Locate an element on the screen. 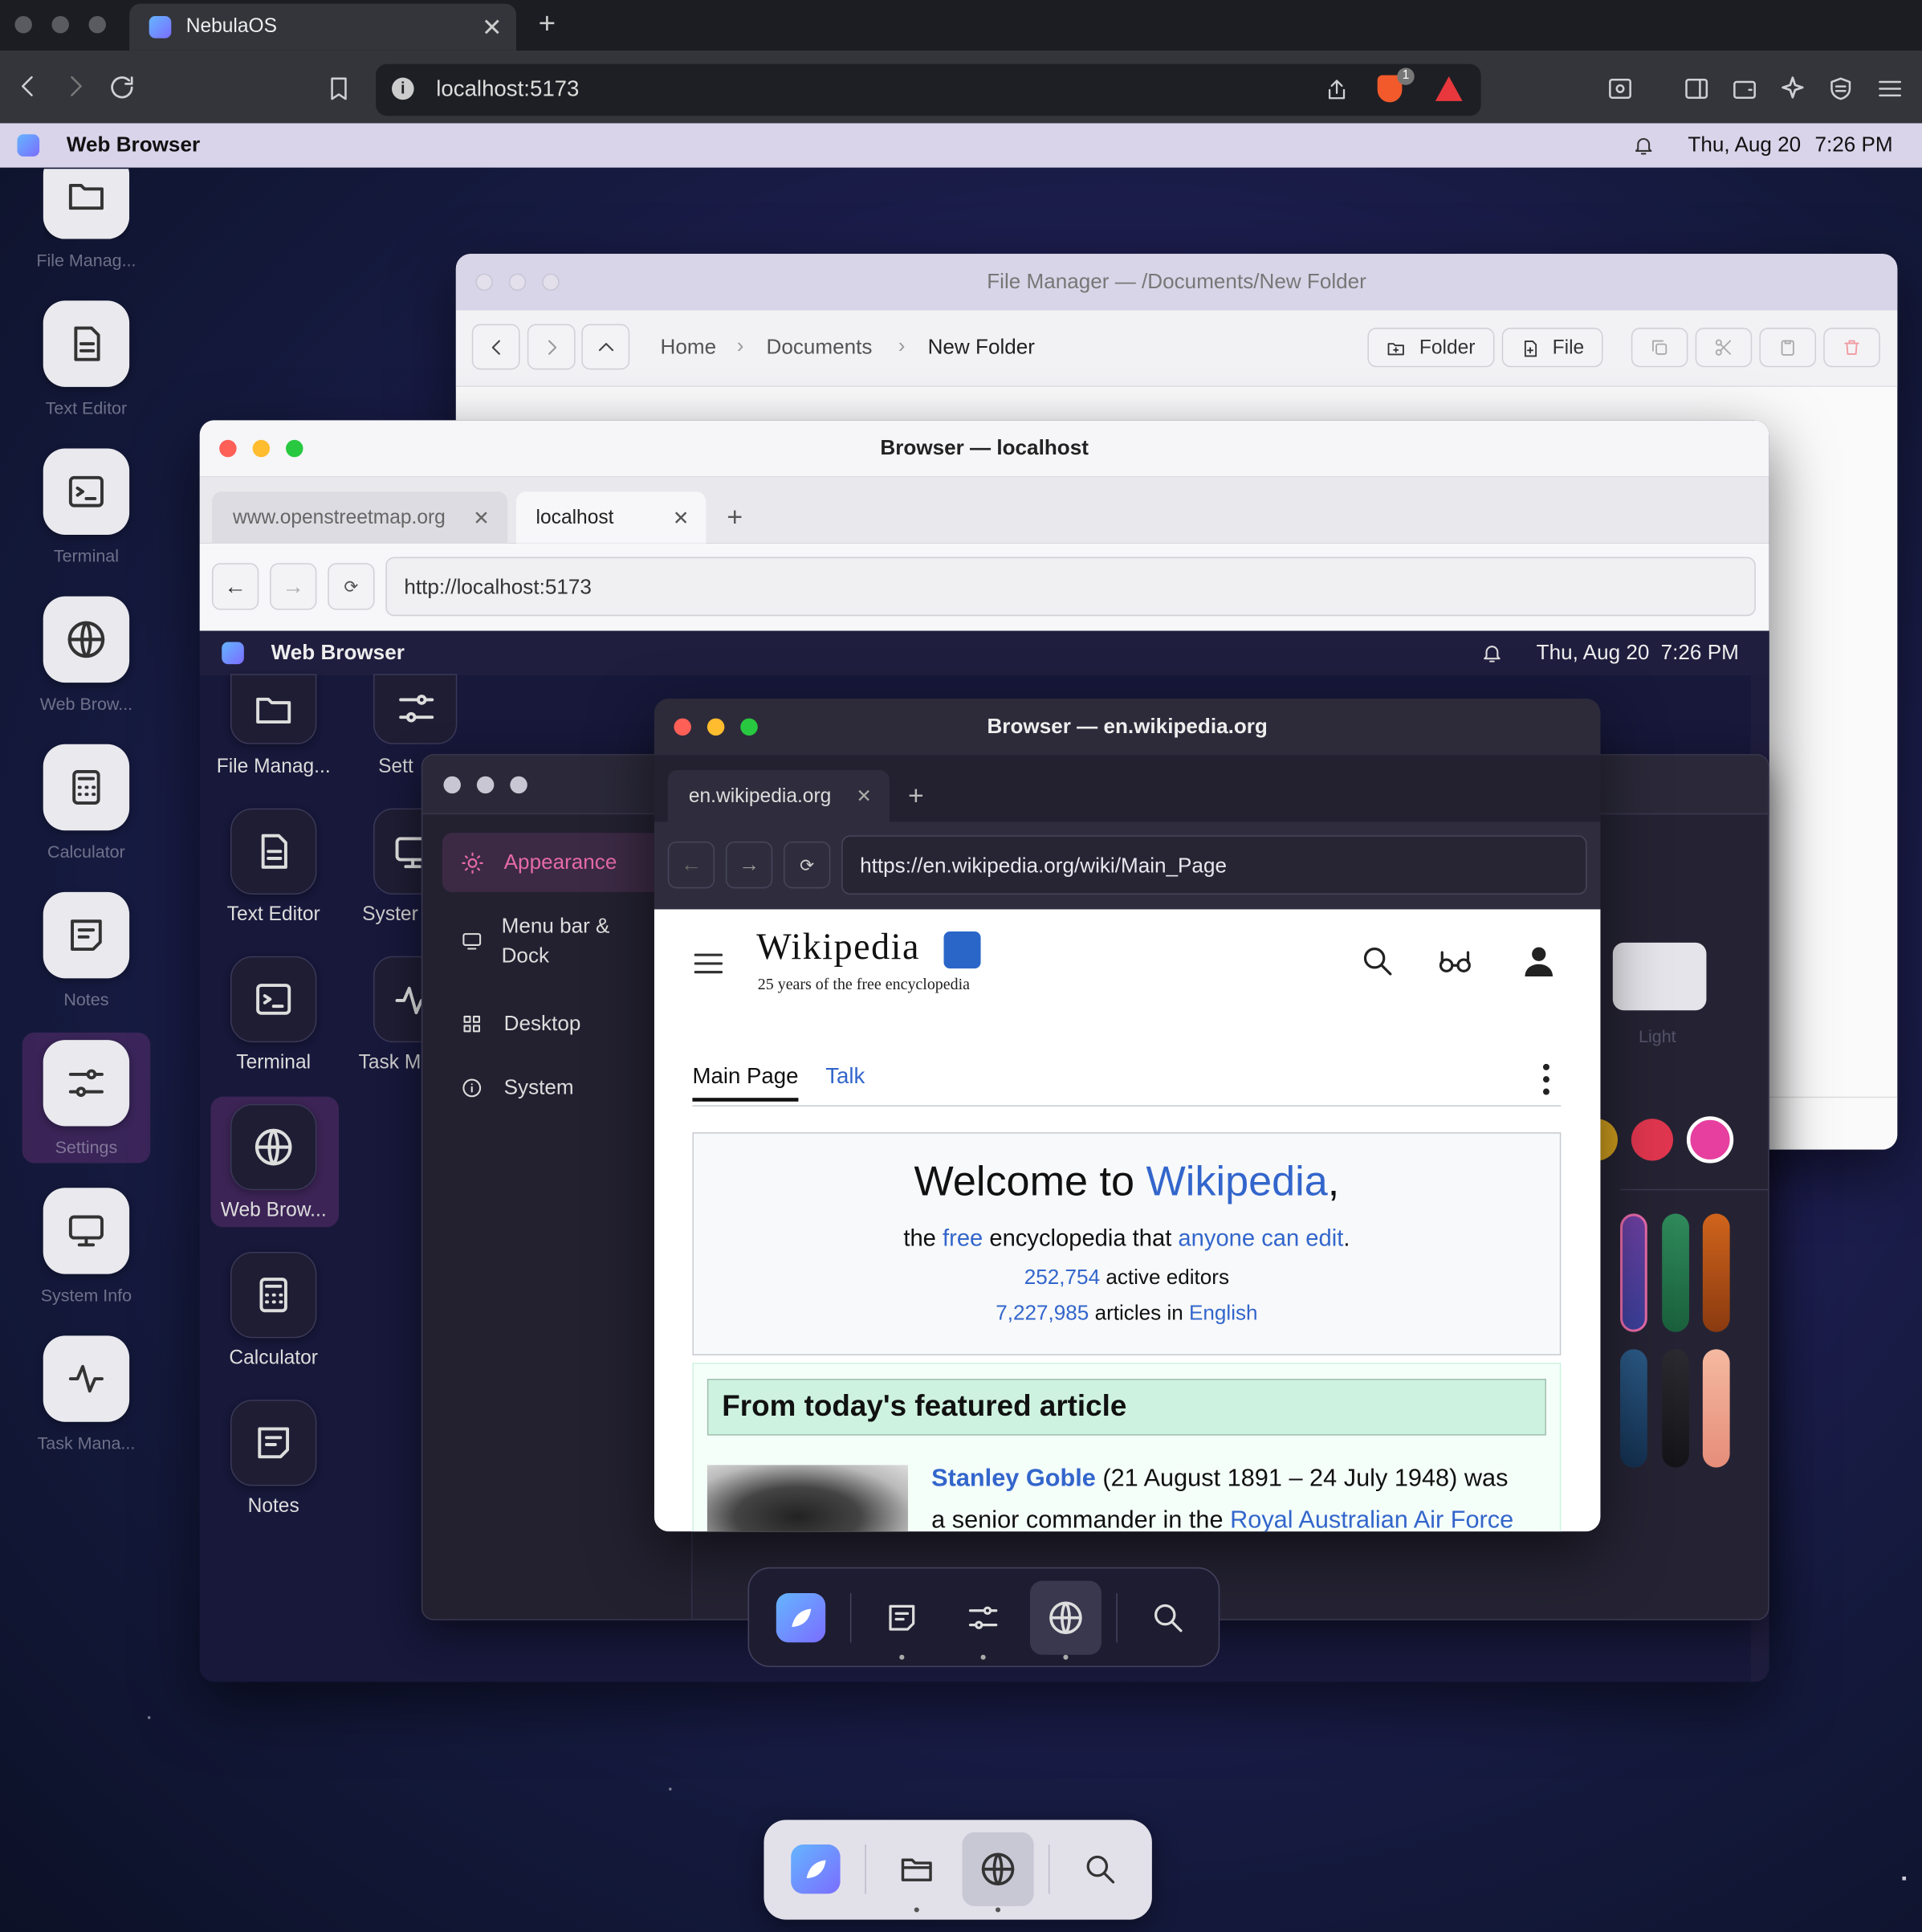 The height and width of the screenshot is (1932, 1922). browser-tab: www.openstreetmap.org ✕ is located at coordinates (359, 517).